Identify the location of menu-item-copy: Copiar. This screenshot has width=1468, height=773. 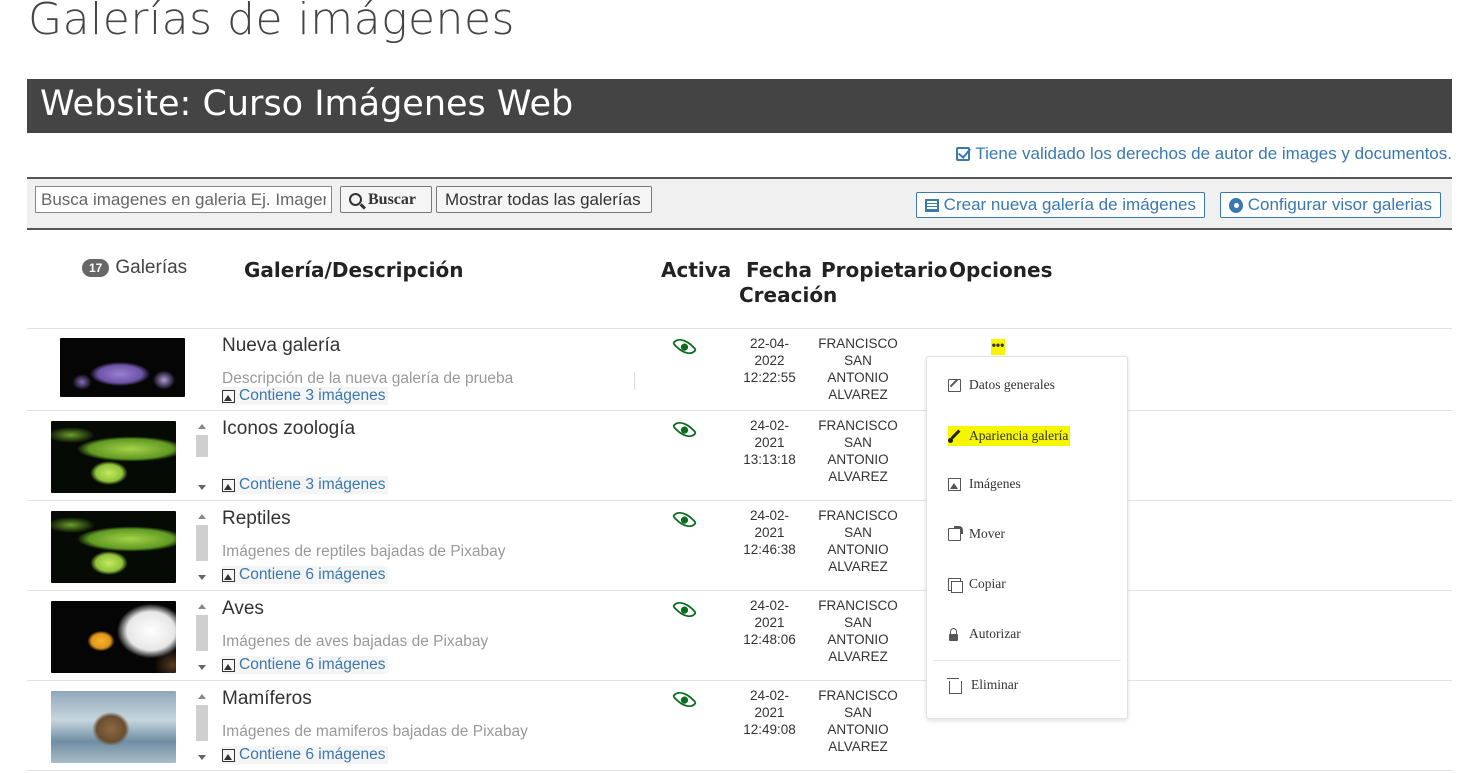
(977, 584).